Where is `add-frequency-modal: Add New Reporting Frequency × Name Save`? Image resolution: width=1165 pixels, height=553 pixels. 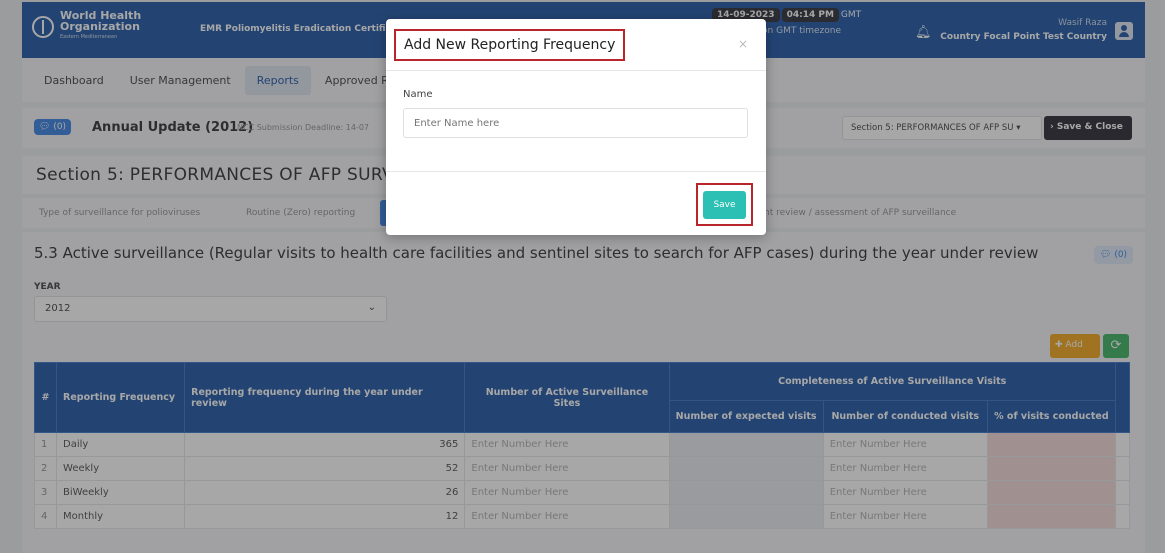 add-frequency-modal: Add New Reporting Frequency × Name Save is located at coordinates (576, 127).